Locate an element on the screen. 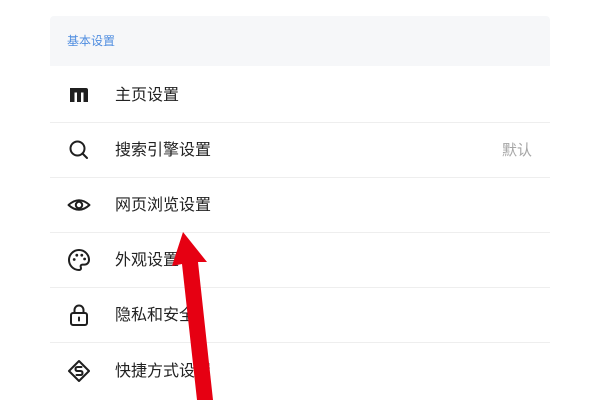 This screenshot has height=400, width=600. section-title: 基本设置 is located at coordinates (91, 41).